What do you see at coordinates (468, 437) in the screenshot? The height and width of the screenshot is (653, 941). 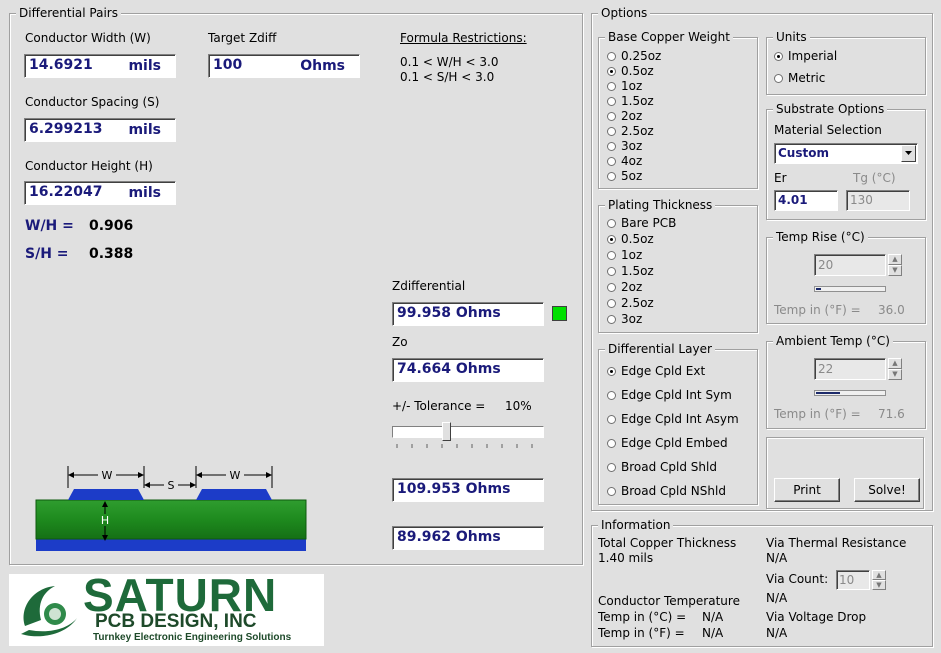 I see `tolerance-slider` at bounding box center [468, 437].